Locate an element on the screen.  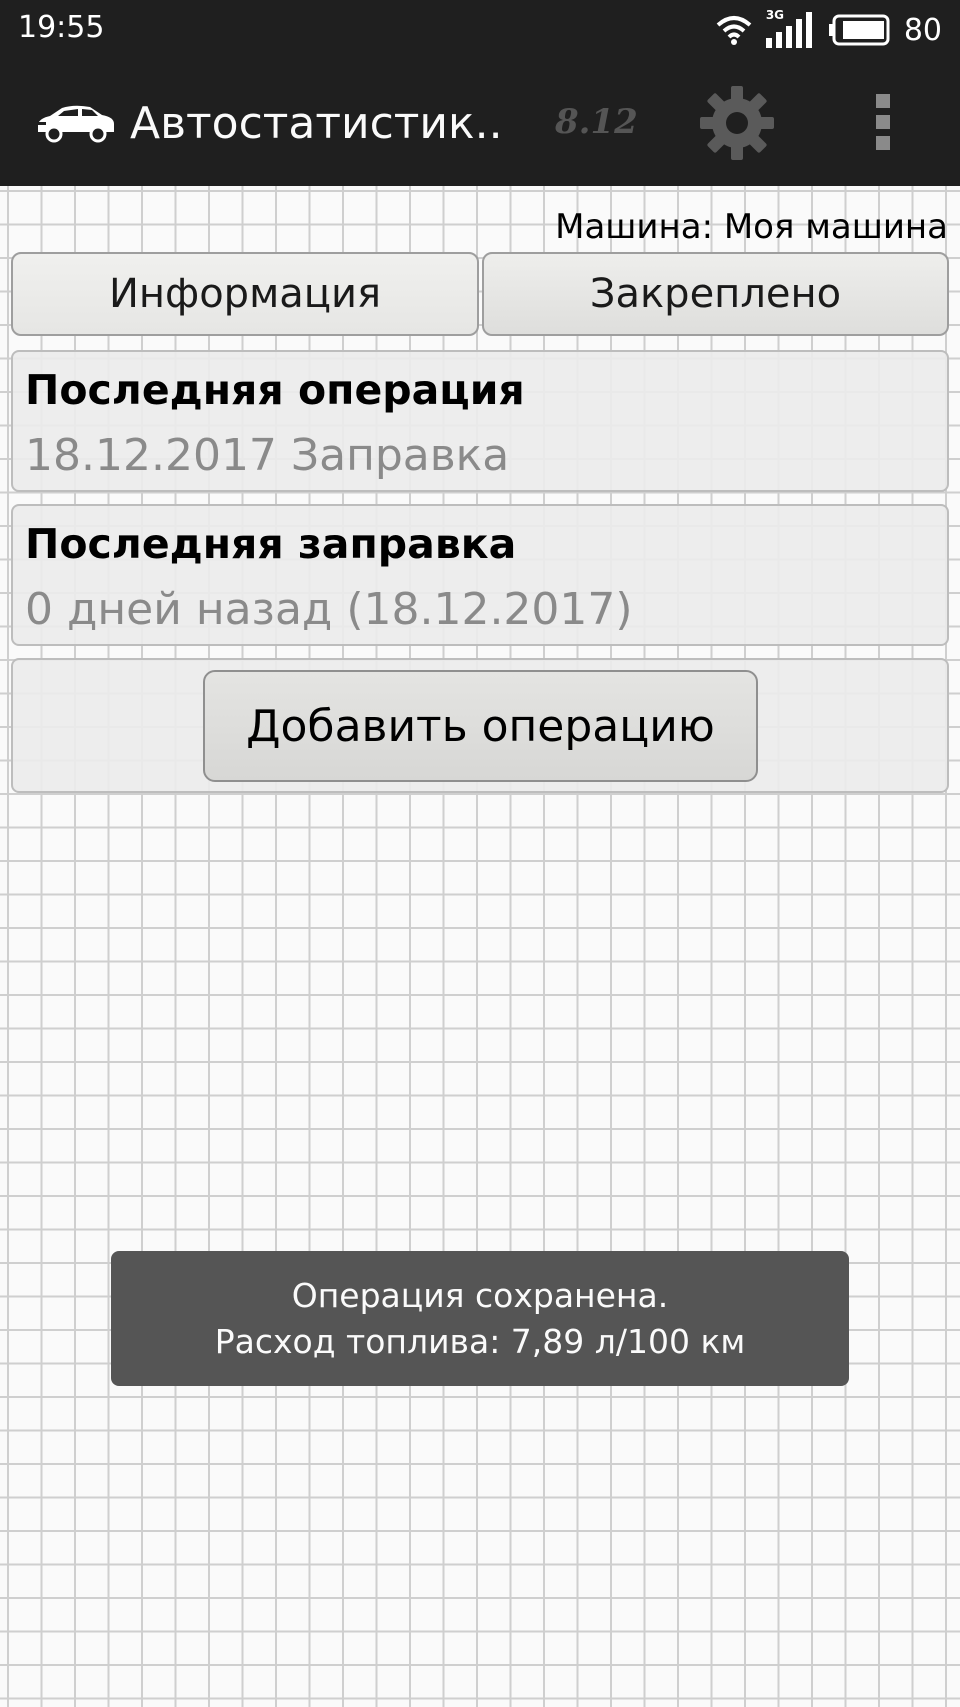
tab-pinned: Закреплено is located at coordinates (715, 294).